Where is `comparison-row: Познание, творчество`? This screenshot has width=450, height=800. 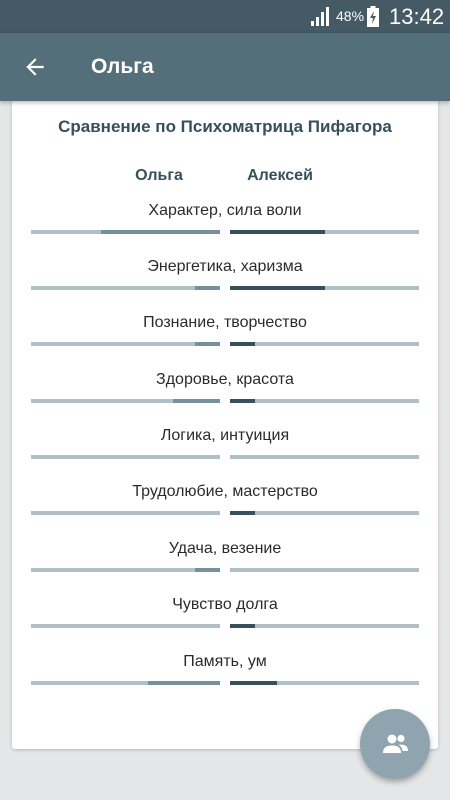 comparison-row: Познание, творчество is located at coordinates (225, 342).